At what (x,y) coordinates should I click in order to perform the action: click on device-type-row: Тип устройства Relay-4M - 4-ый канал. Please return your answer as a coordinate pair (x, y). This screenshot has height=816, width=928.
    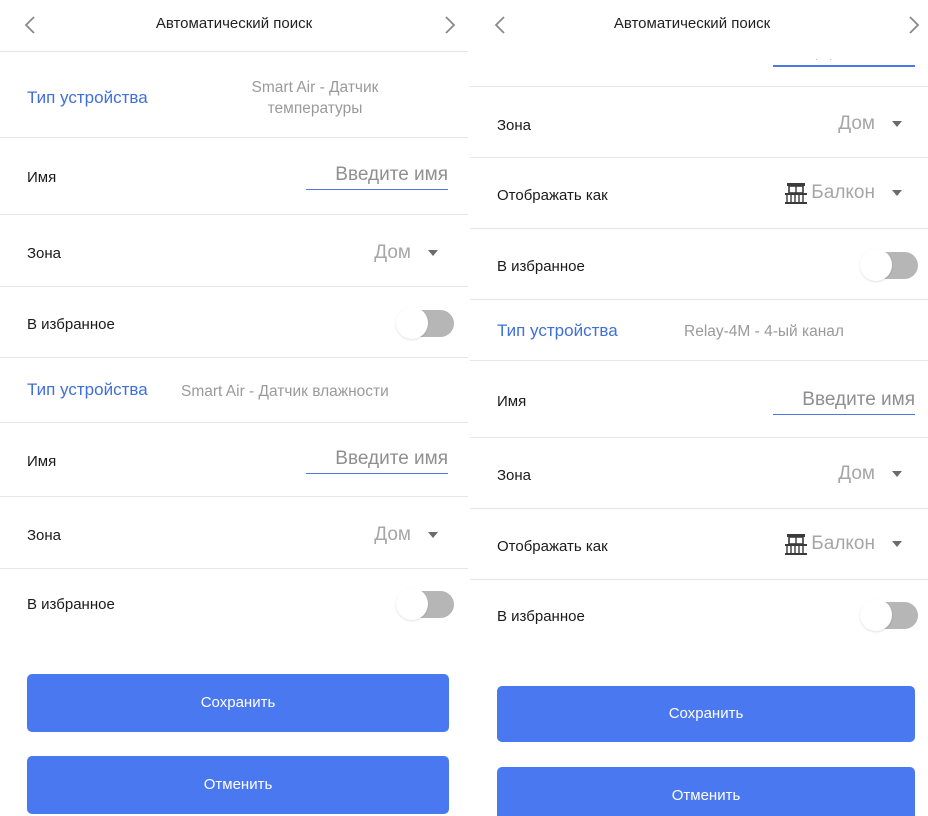
    Looking at the image, I should click on (699, 330).